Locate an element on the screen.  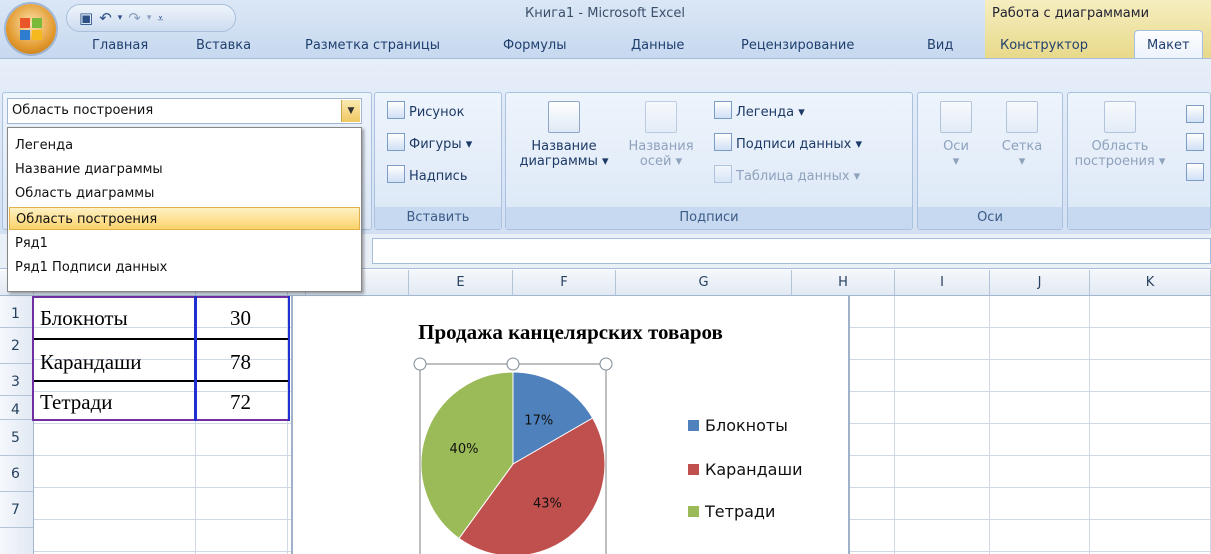
undo-icon: ↶ is located at coordinates (105, 18).